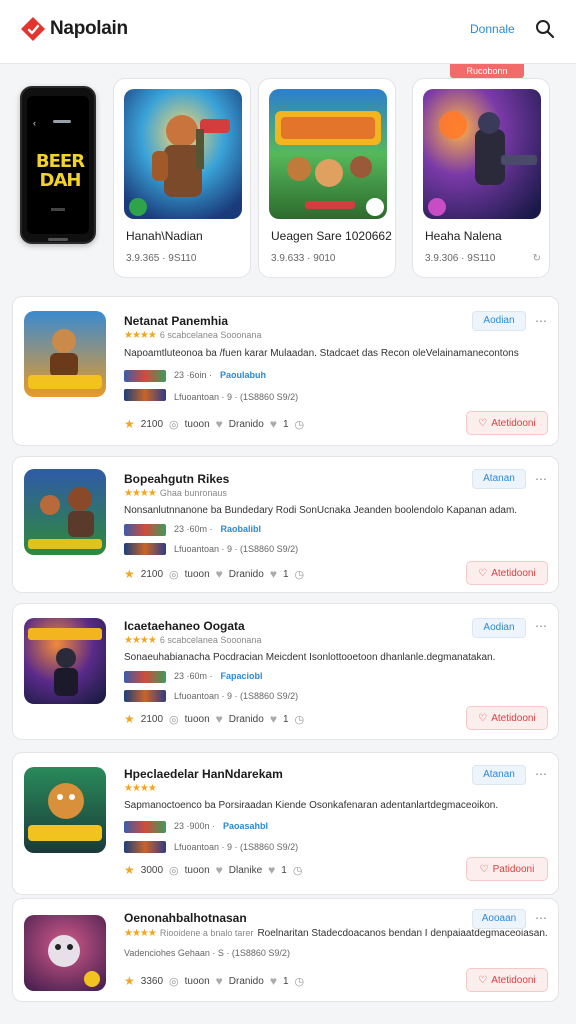 The width and height of the screenshot is (576, 1024). I want to click on header-badge: Rucobonn, so click(487, 71).